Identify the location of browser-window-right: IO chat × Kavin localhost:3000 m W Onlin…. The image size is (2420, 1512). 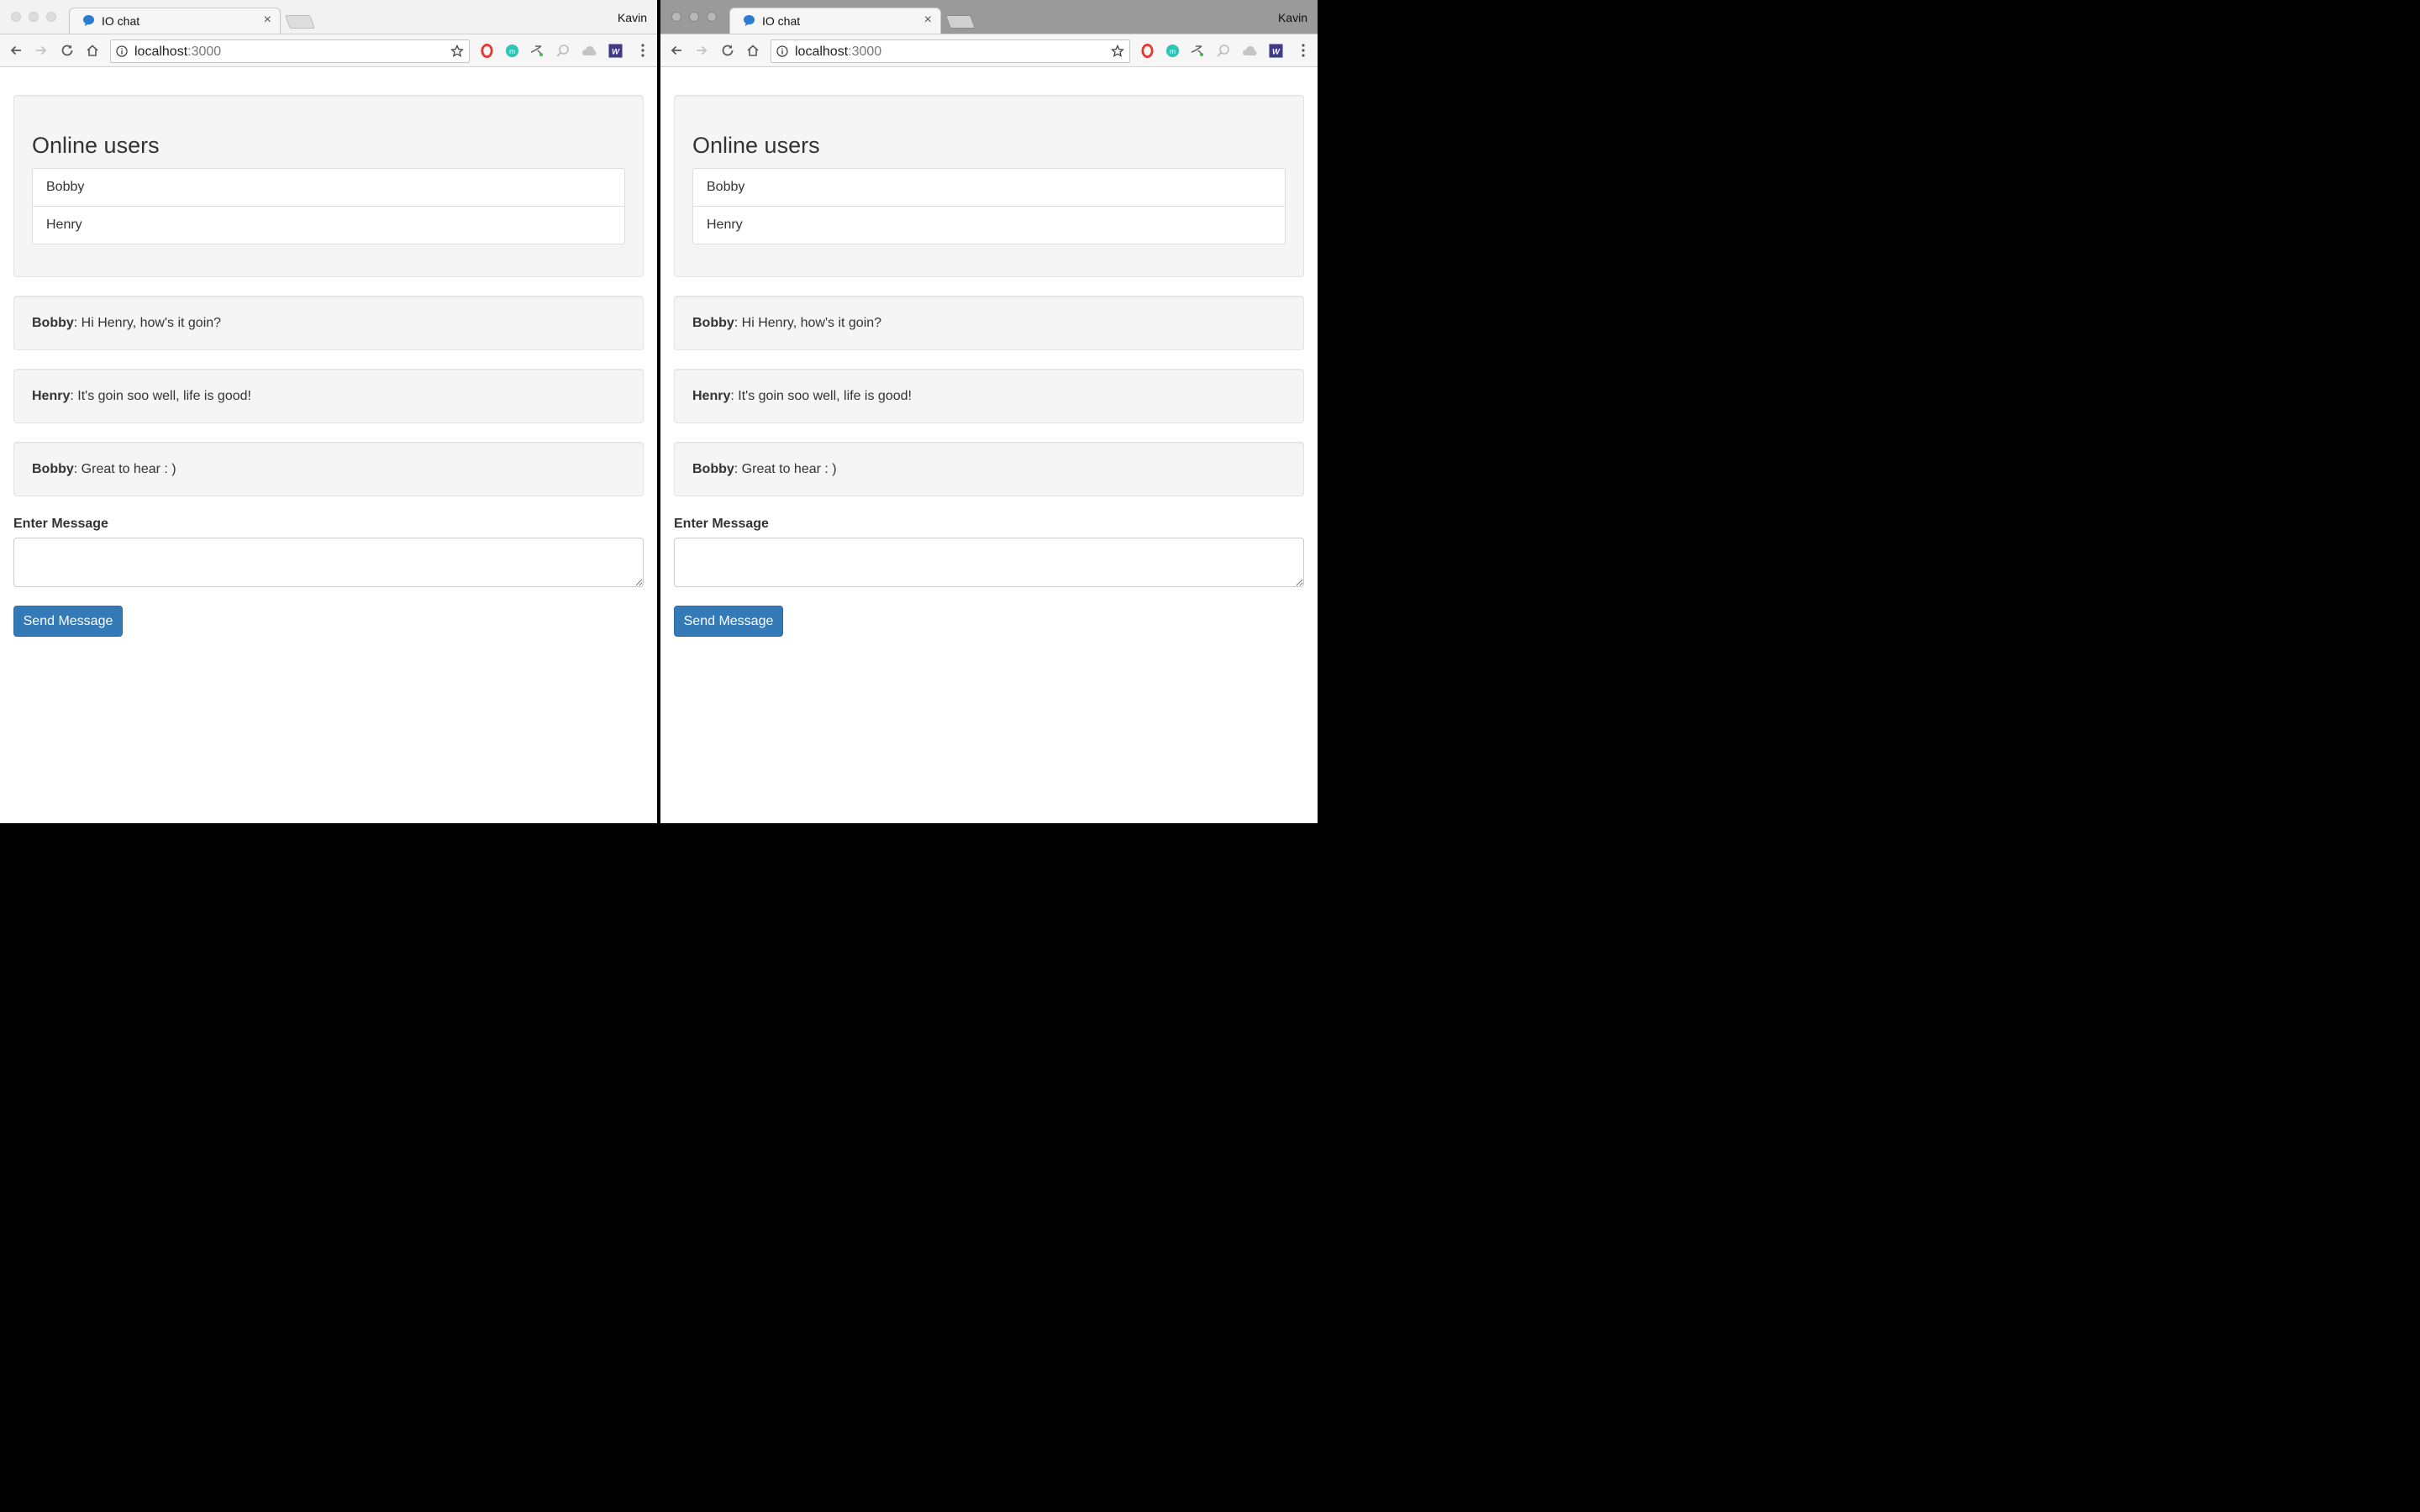
(989, 411).